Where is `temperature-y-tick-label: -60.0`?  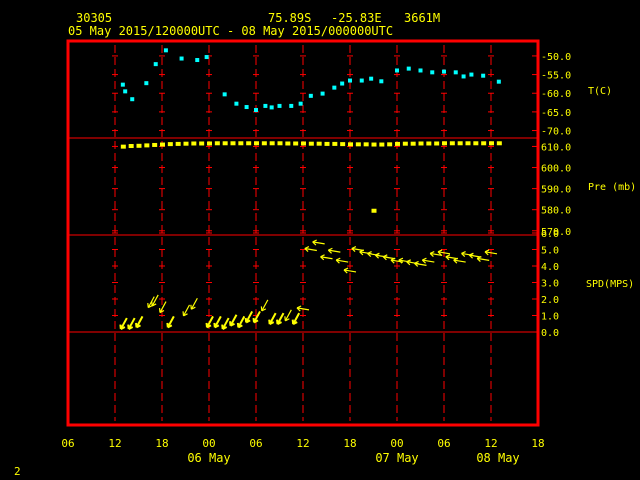
temperature-y-tick-label: -60.0 is located at coordinates (556, 94).